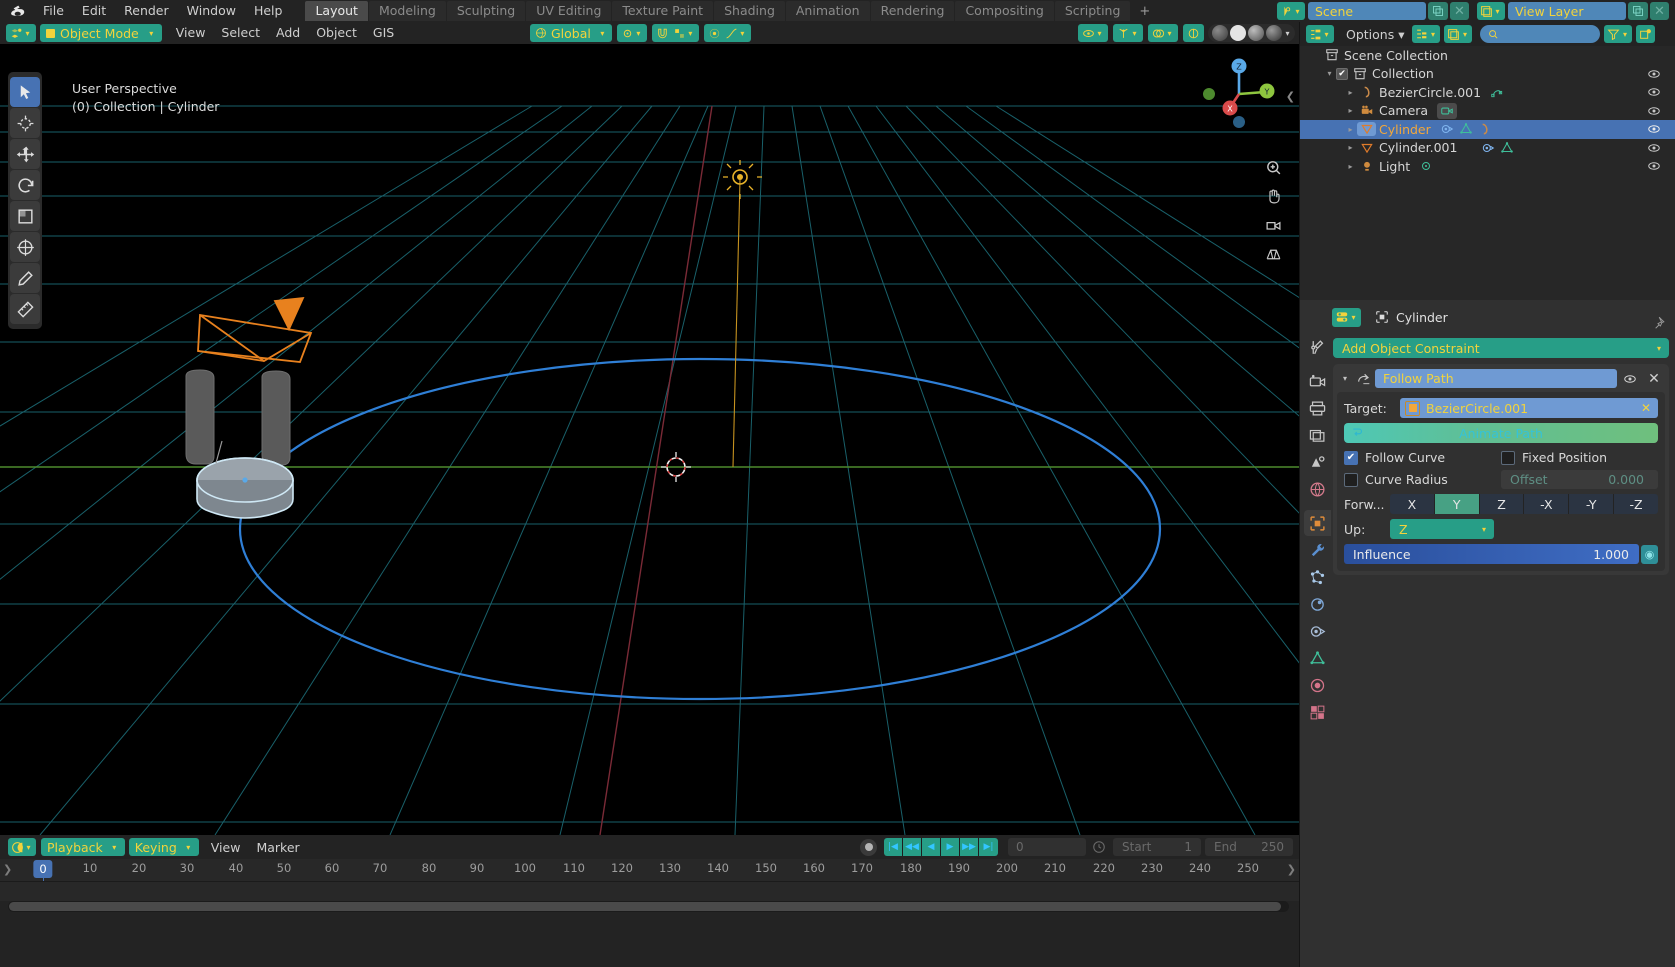 This screenshot has height=967, width=1675. I want to click on workspace-tab-rendering: Rendering, so click(912, 11).